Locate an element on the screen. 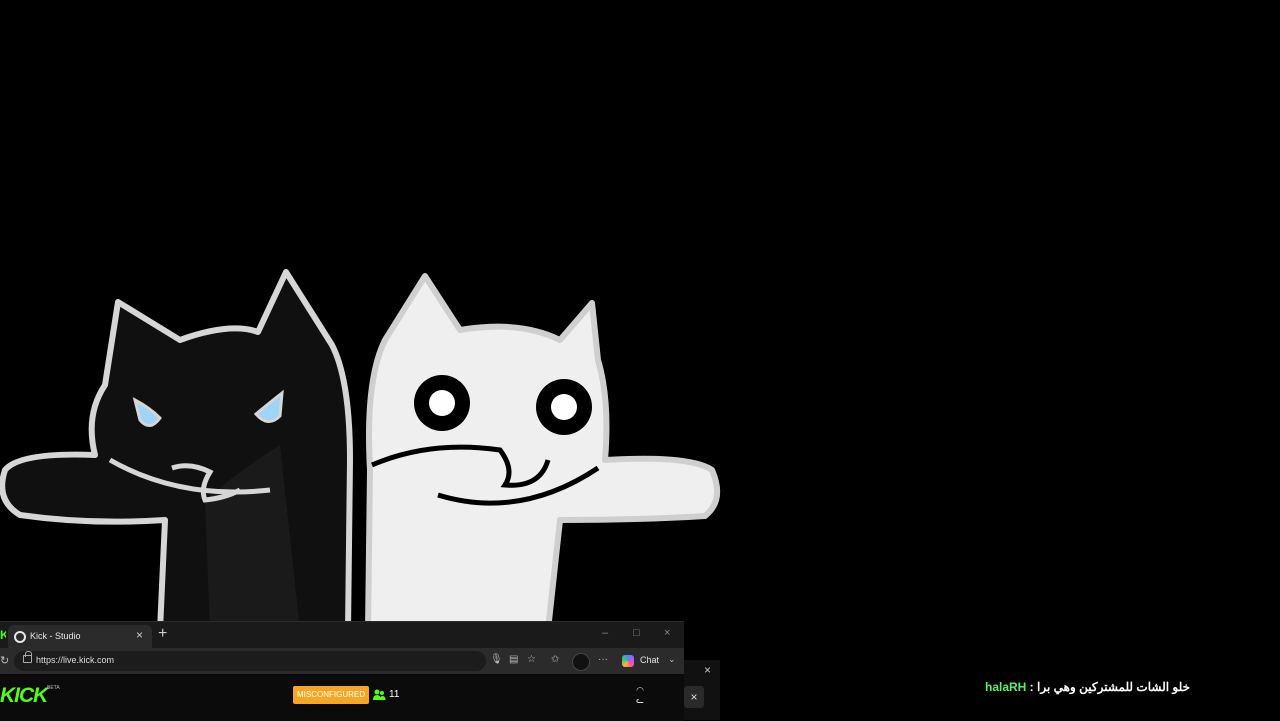 This screenshot has height=721, width=1280. tab-strip: K Kick - Studio × + – □ × is located at coordinates (342, 635).